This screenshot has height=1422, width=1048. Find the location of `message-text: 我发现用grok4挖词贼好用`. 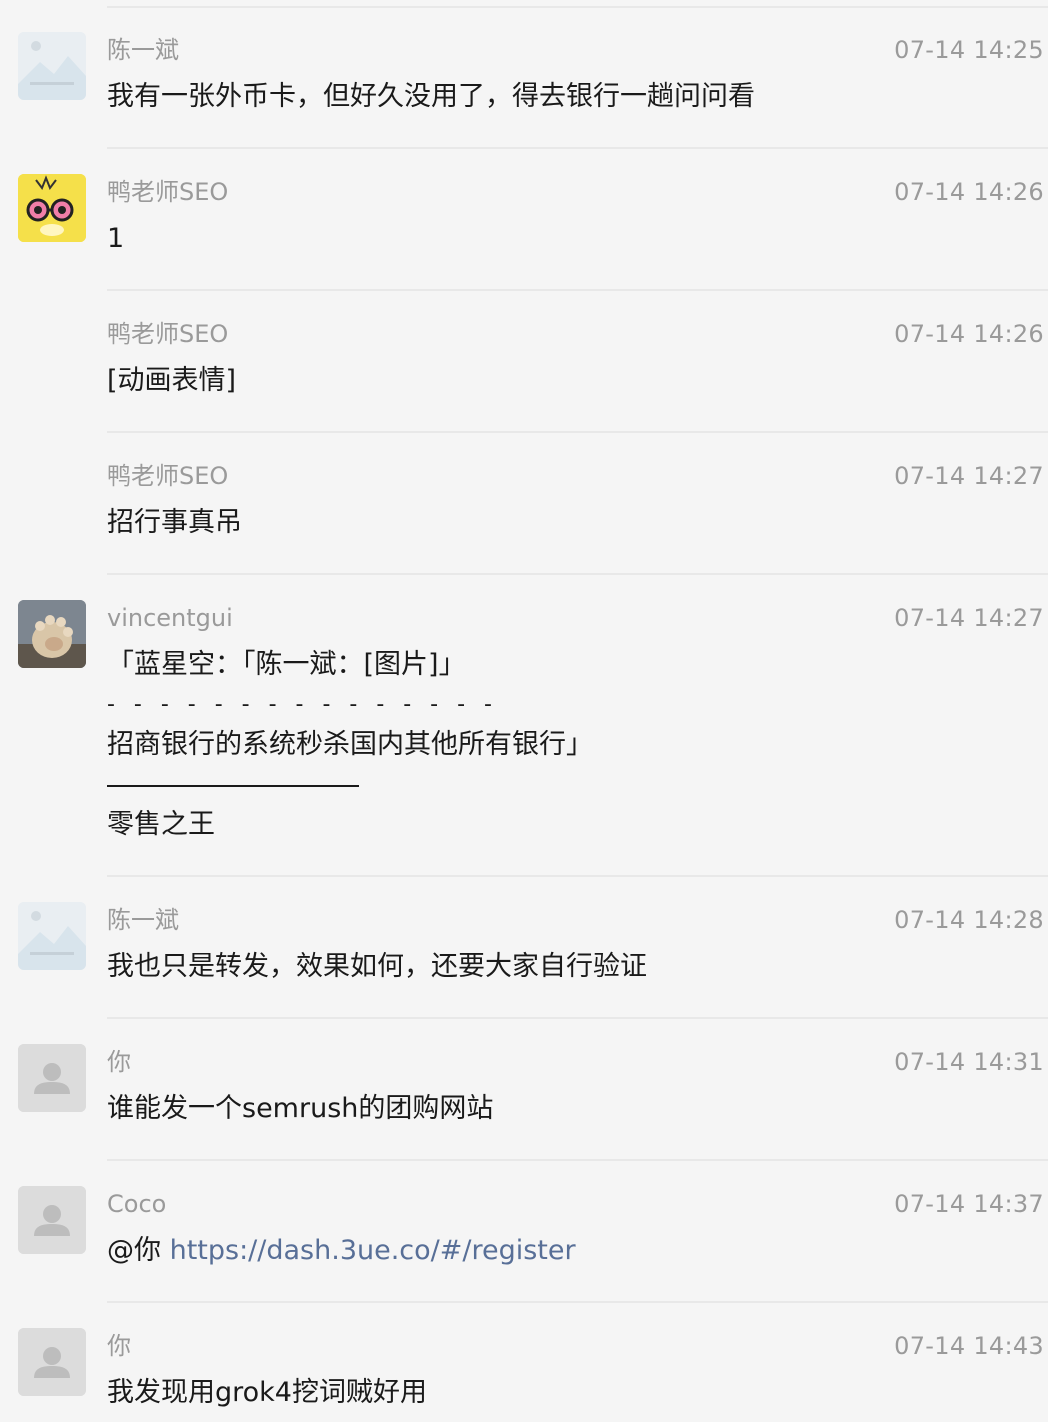

message-text: 我发现用grok4挖词贼好用 is located at coordinates (267, 1392).